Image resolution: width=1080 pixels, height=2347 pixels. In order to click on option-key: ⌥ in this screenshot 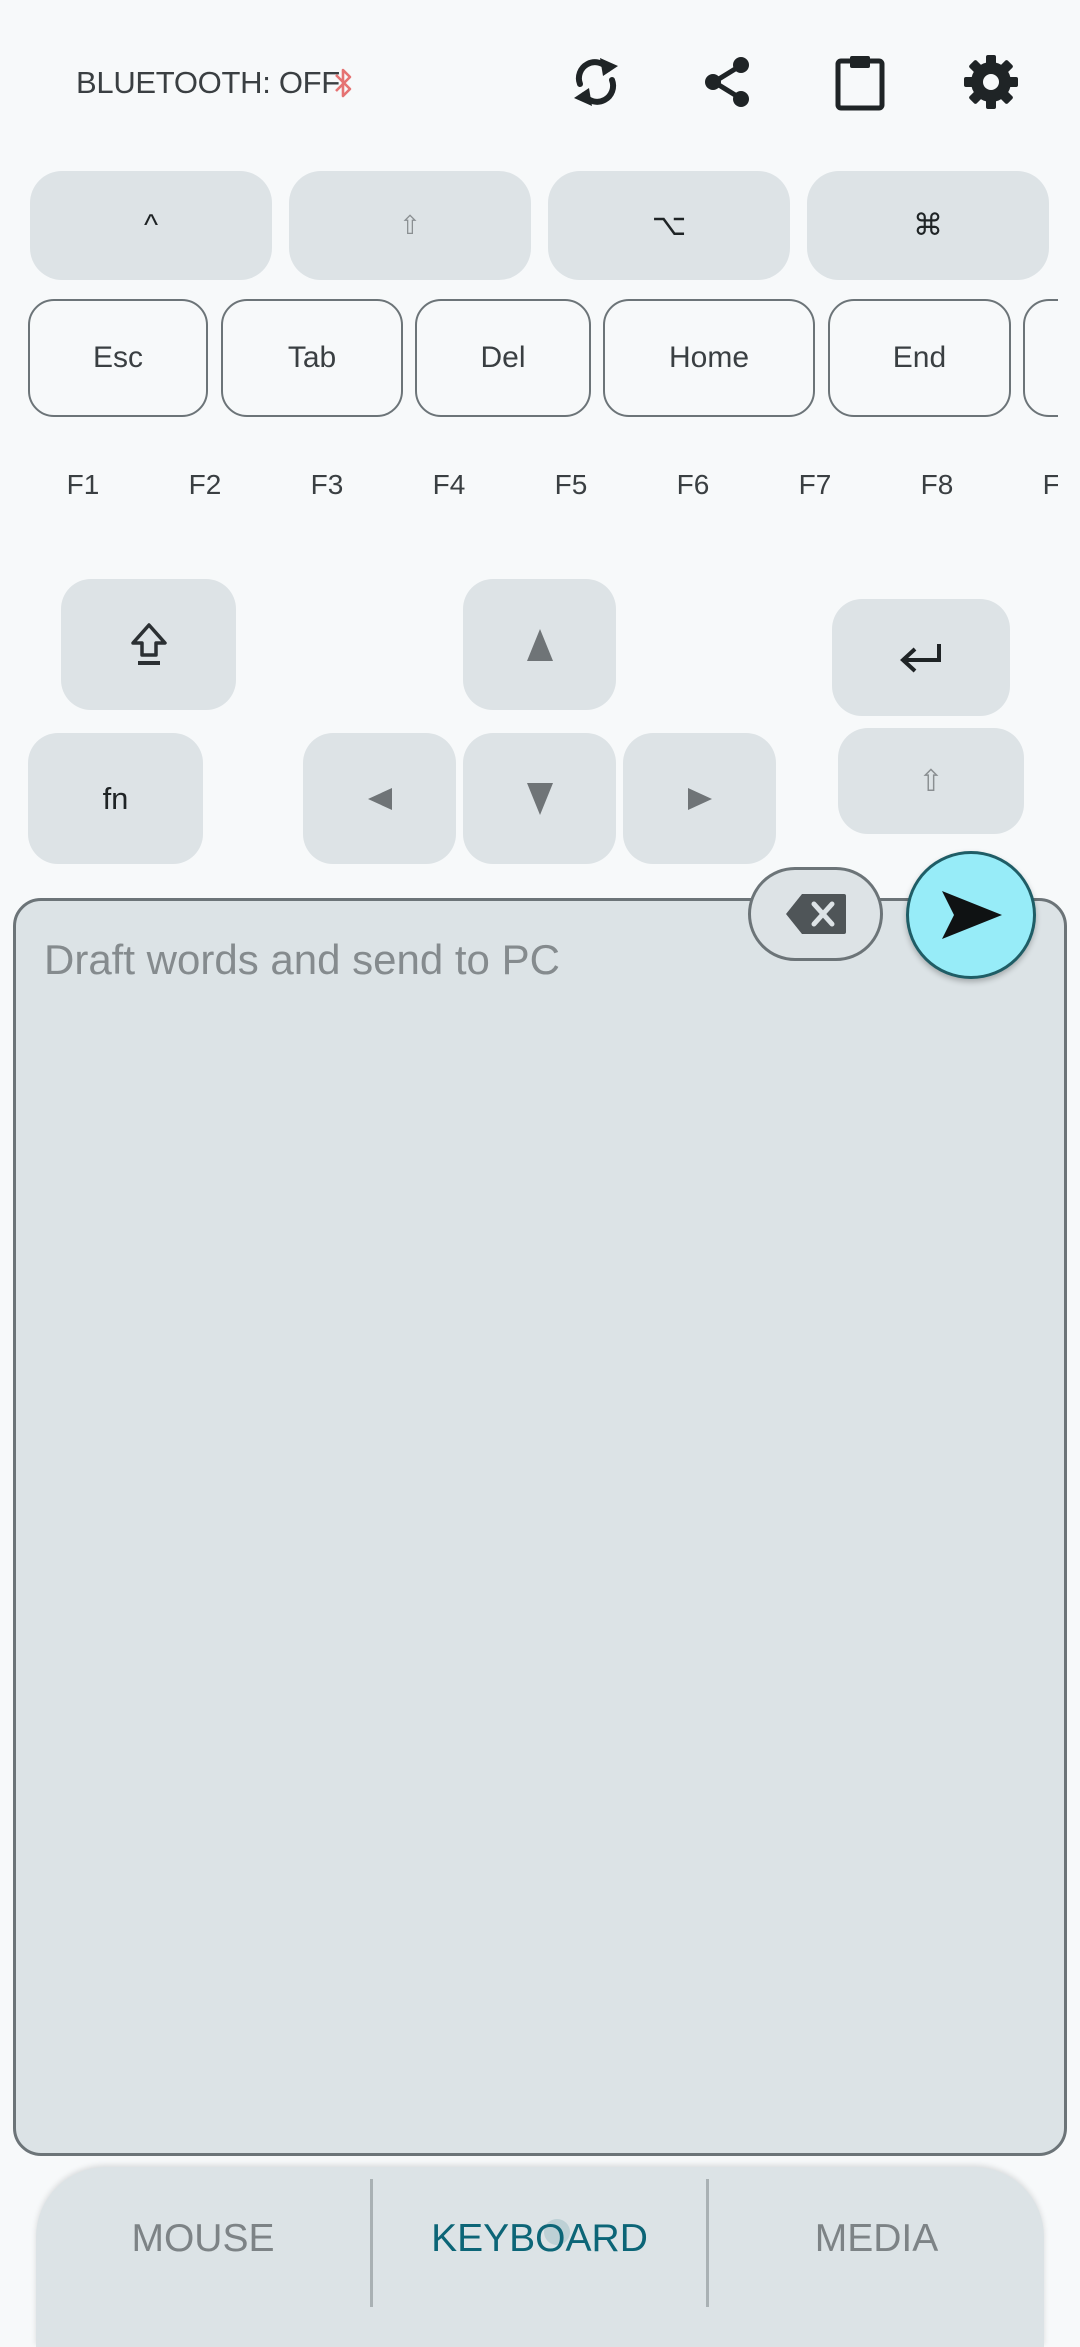, I will do `click(669, 225)`.